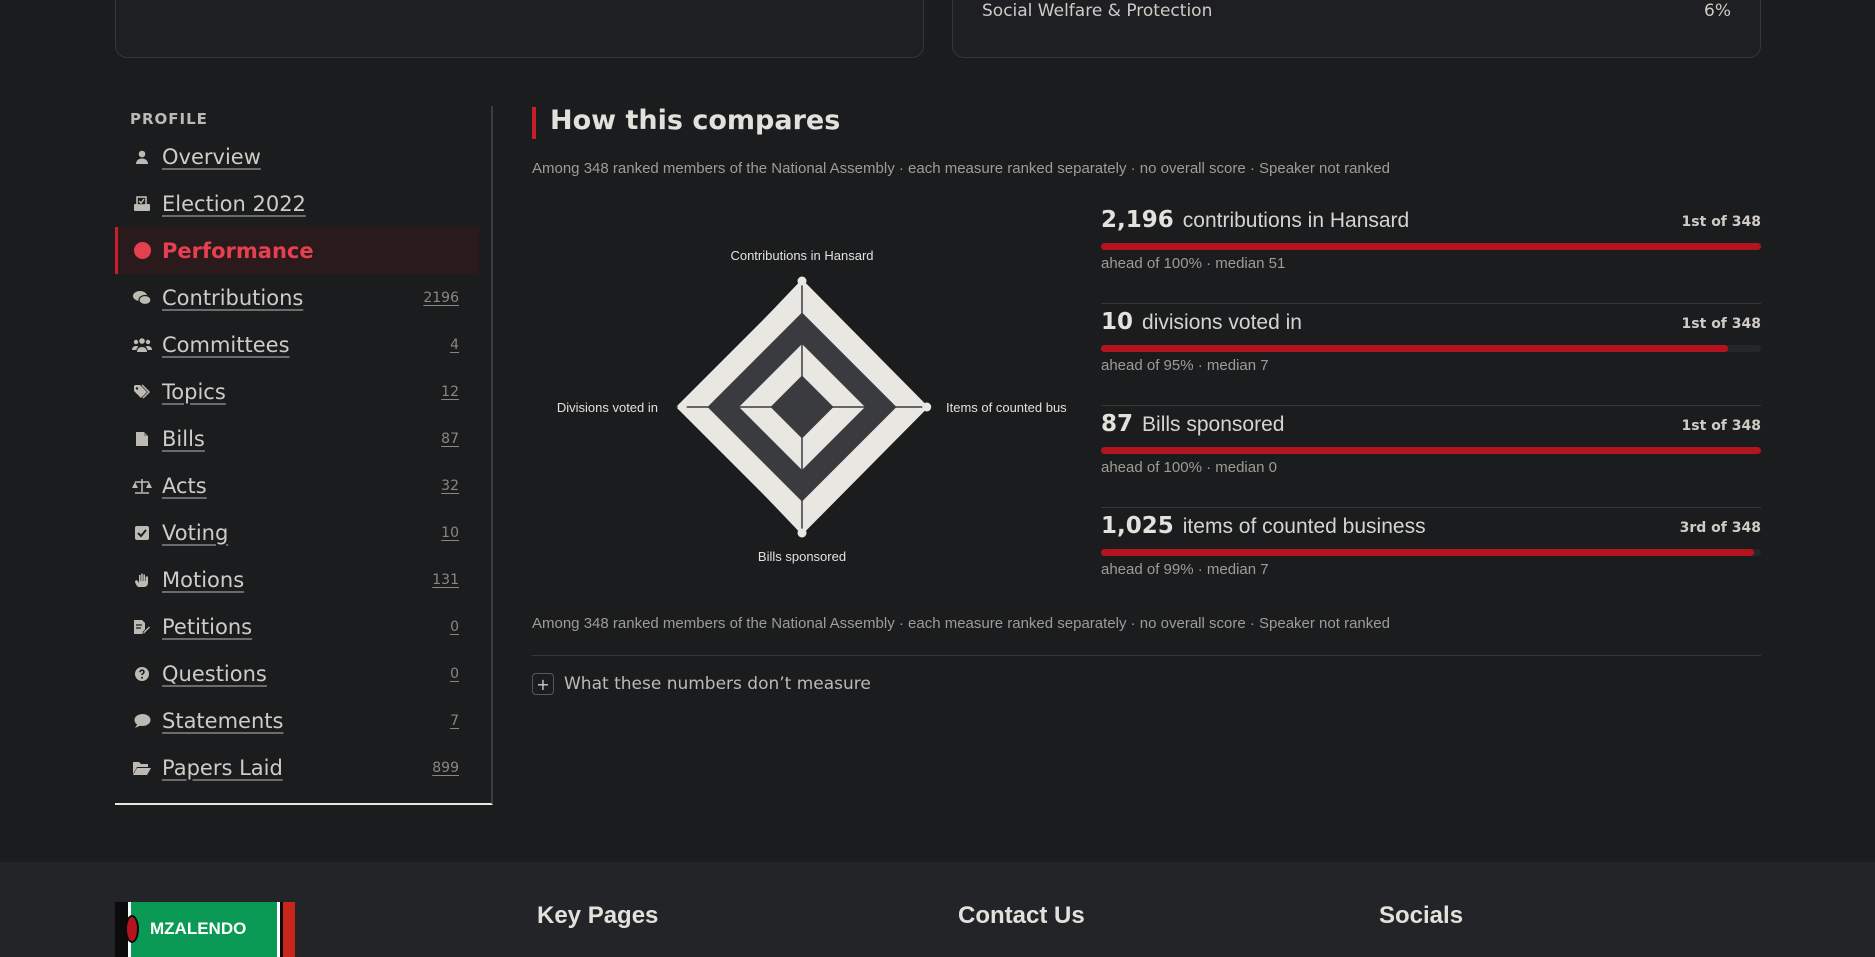  I want to click on sidebar-item-count: 4, so click(454, 344).